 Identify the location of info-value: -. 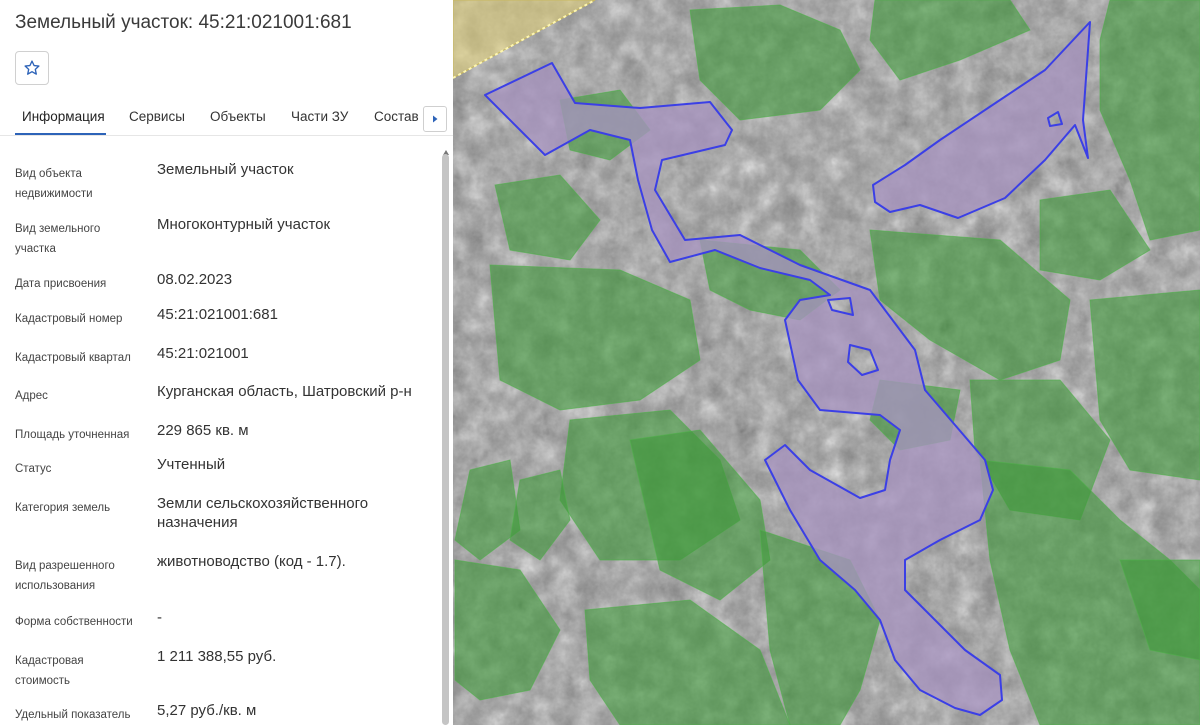
(159, 617).